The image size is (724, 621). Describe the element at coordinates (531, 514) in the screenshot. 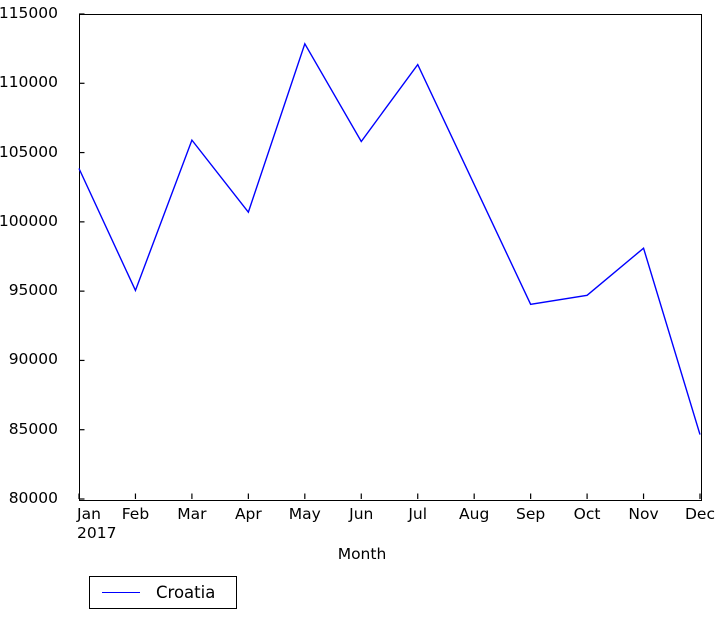

I see `x-tick-label: Sep` at that location.